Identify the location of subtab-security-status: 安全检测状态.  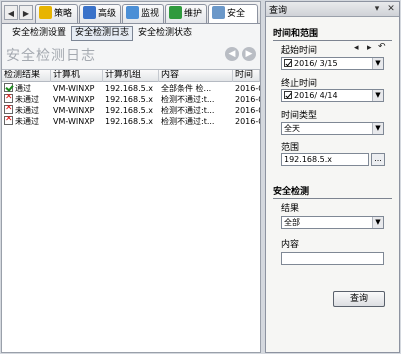
(165, 33).